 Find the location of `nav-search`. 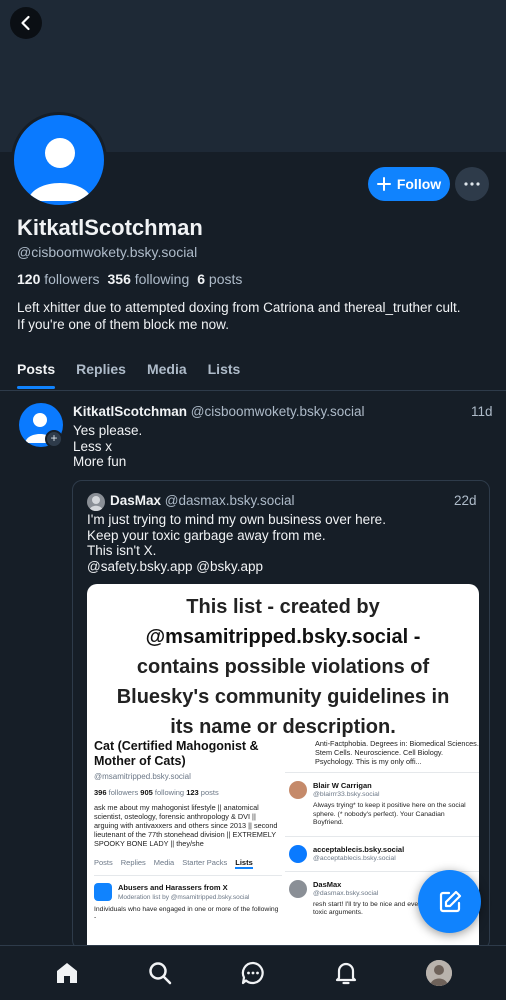

nav-search is located at coordinates (160, 973).